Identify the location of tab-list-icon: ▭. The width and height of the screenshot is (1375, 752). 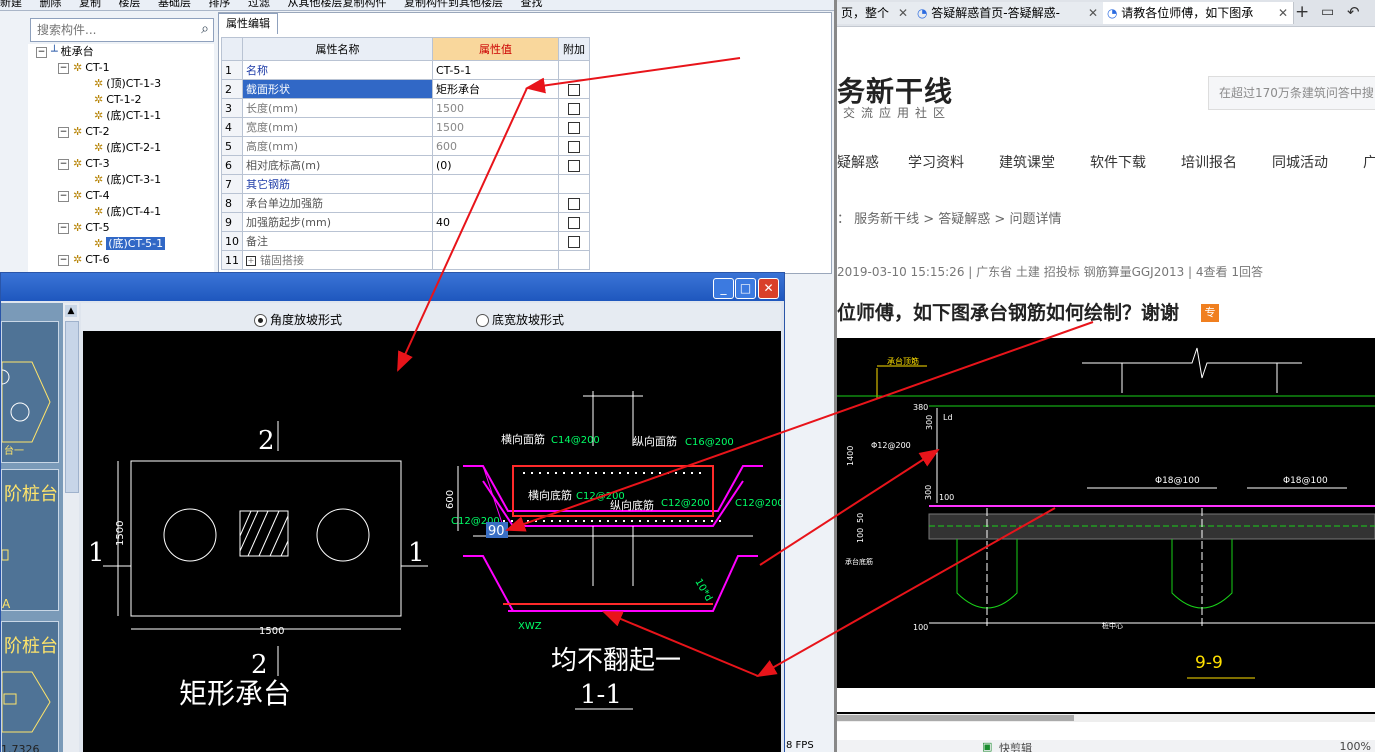
(1327, 12).